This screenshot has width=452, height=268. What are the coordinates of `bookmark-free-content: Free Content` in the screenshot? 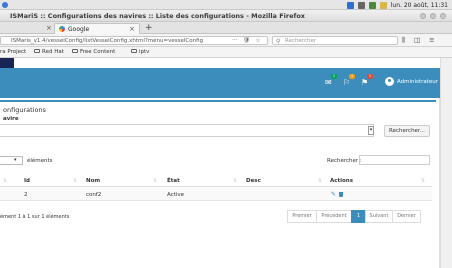 It's located at (93, 52).